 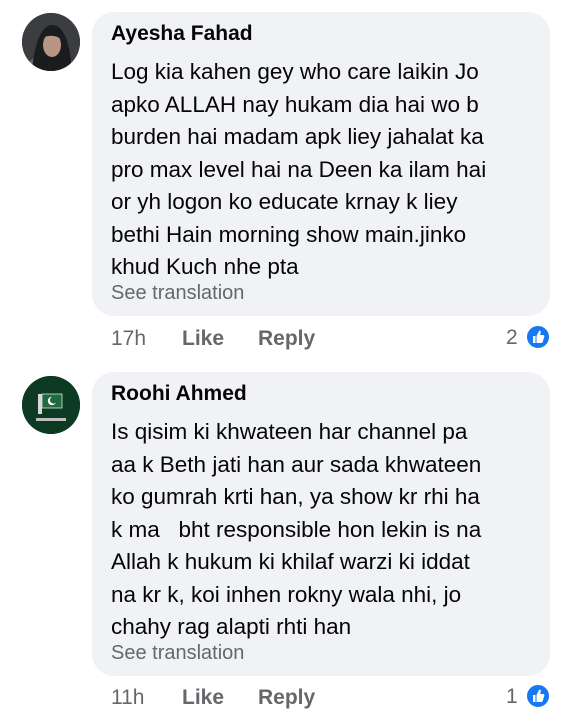 I want to click on comment-line: khud Kuch nhe pta, so click(x=205, y=266).